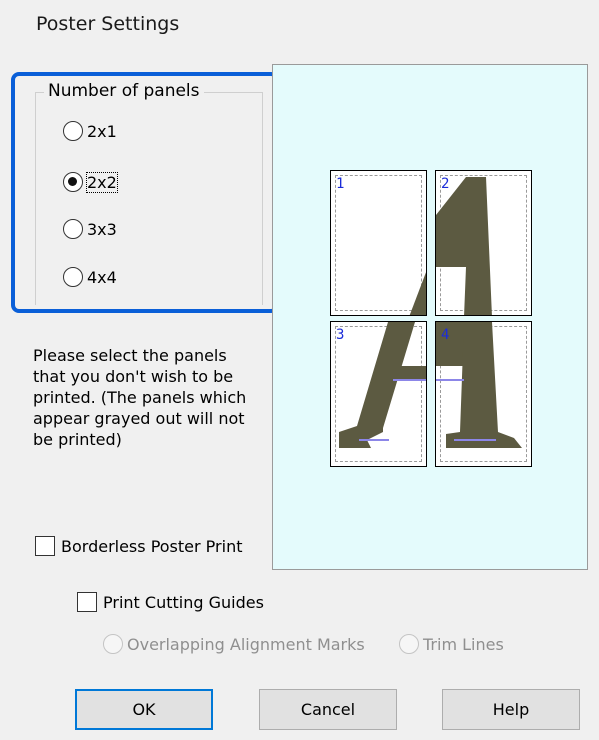 The width and height of the screenshot is (599, 740). Describe the element at coordinates (445, 184) in the screenshot. I see `tile-number: 2` at that location.